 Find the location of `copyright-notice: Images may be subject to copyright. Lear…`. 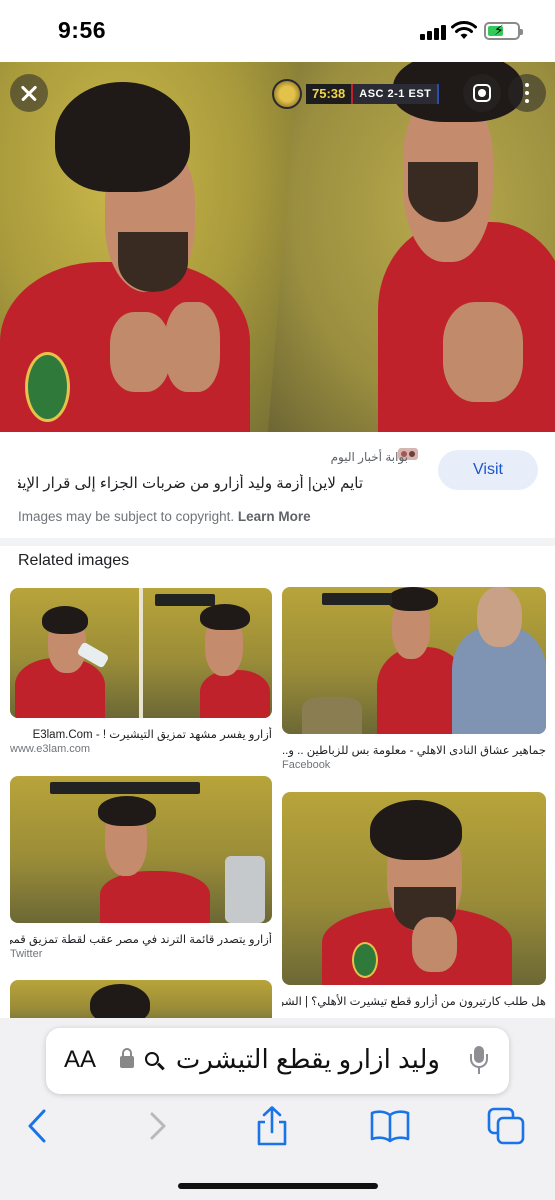

copyright-notice: Images may be subject to copyright. Lear… is located at coordinates (164, 516).